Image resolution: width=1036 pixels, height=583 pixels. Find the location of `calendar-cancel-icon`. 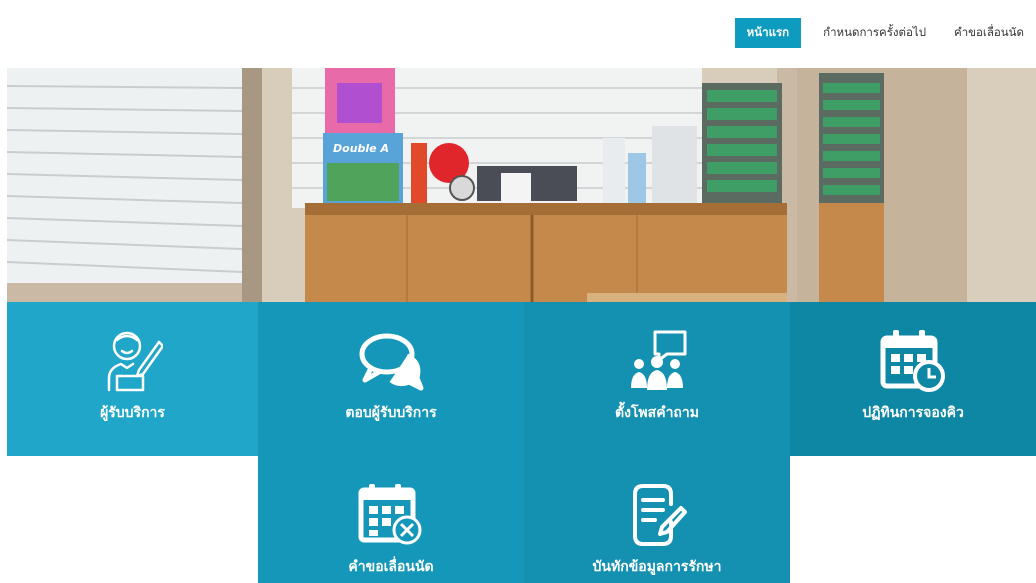

calendar-cancel-icon is located at coordinates (391, 515).